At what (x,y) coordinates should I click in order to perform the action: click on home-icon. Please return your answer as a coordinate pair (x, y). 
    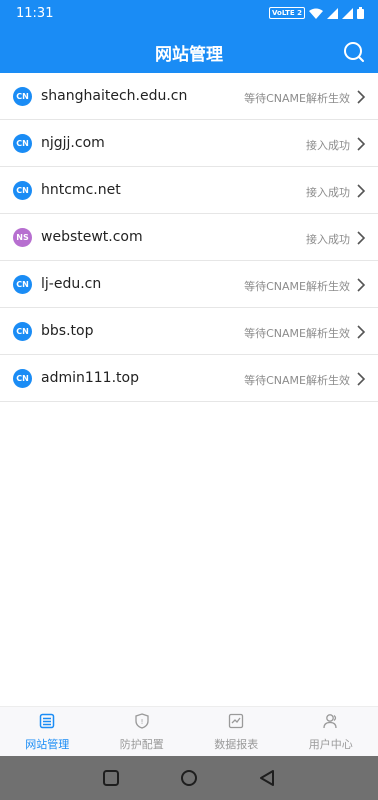
    Looking at the image, I should click on (189, 778).